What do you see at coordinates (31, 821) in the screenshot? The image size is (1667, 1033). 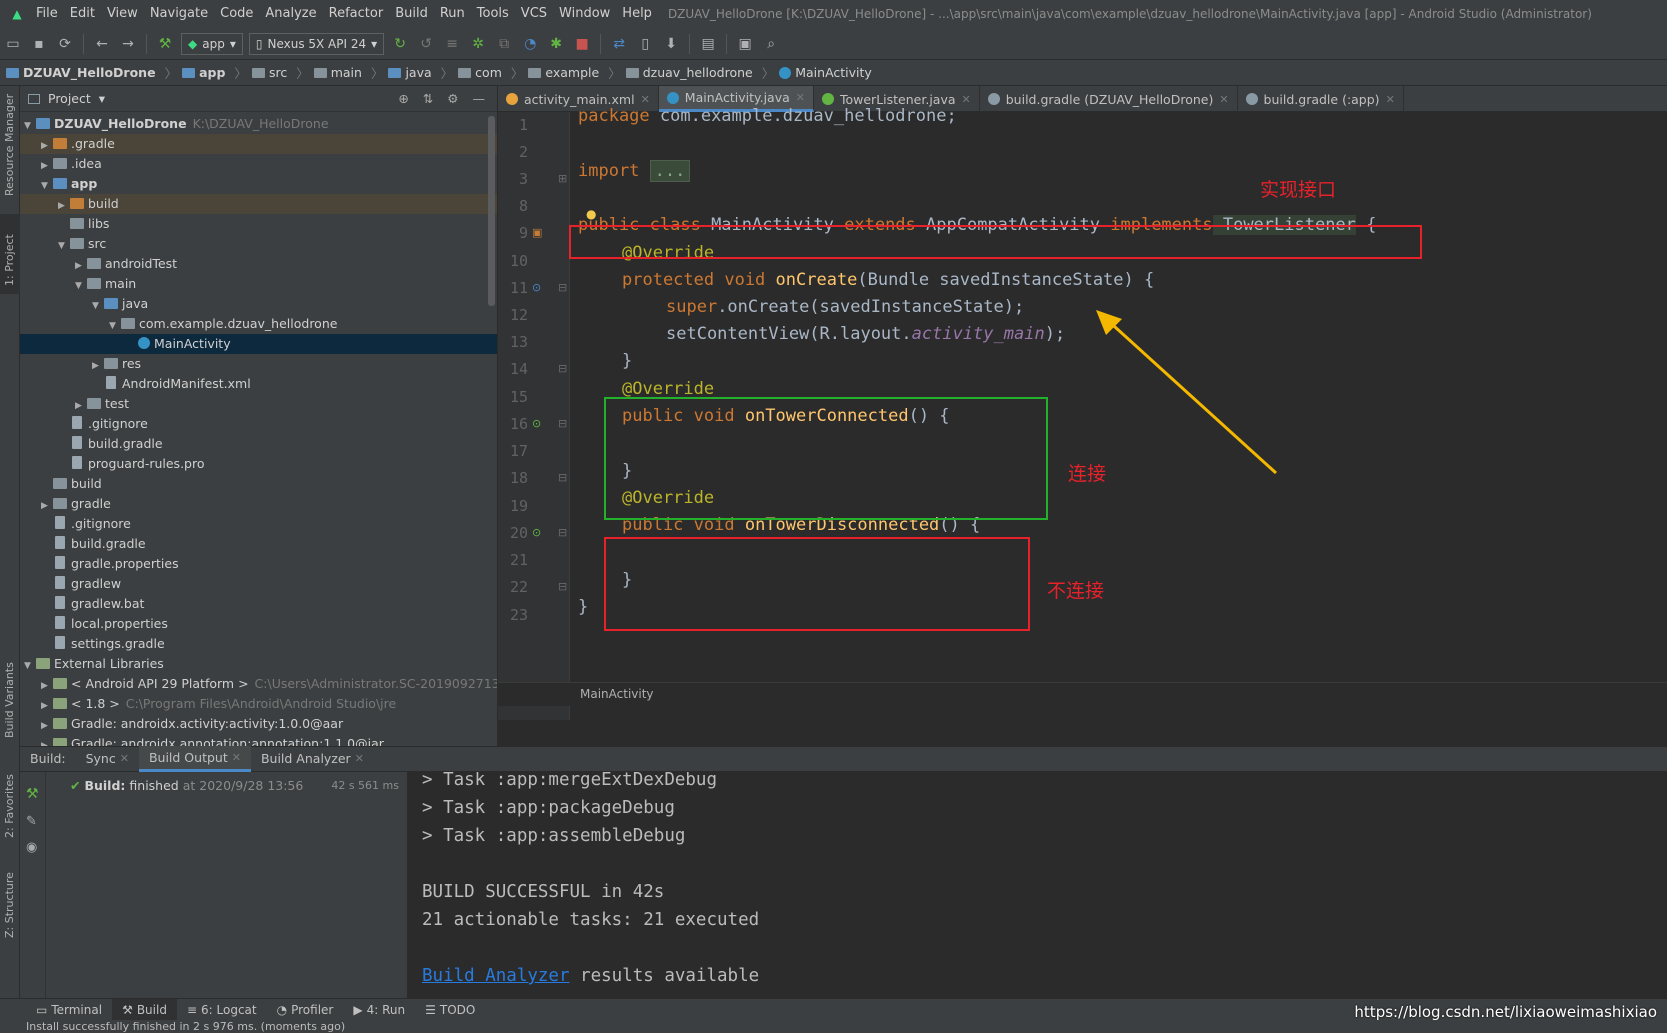 I see `pin-icon: ✎` at bounding box center [31, 821].